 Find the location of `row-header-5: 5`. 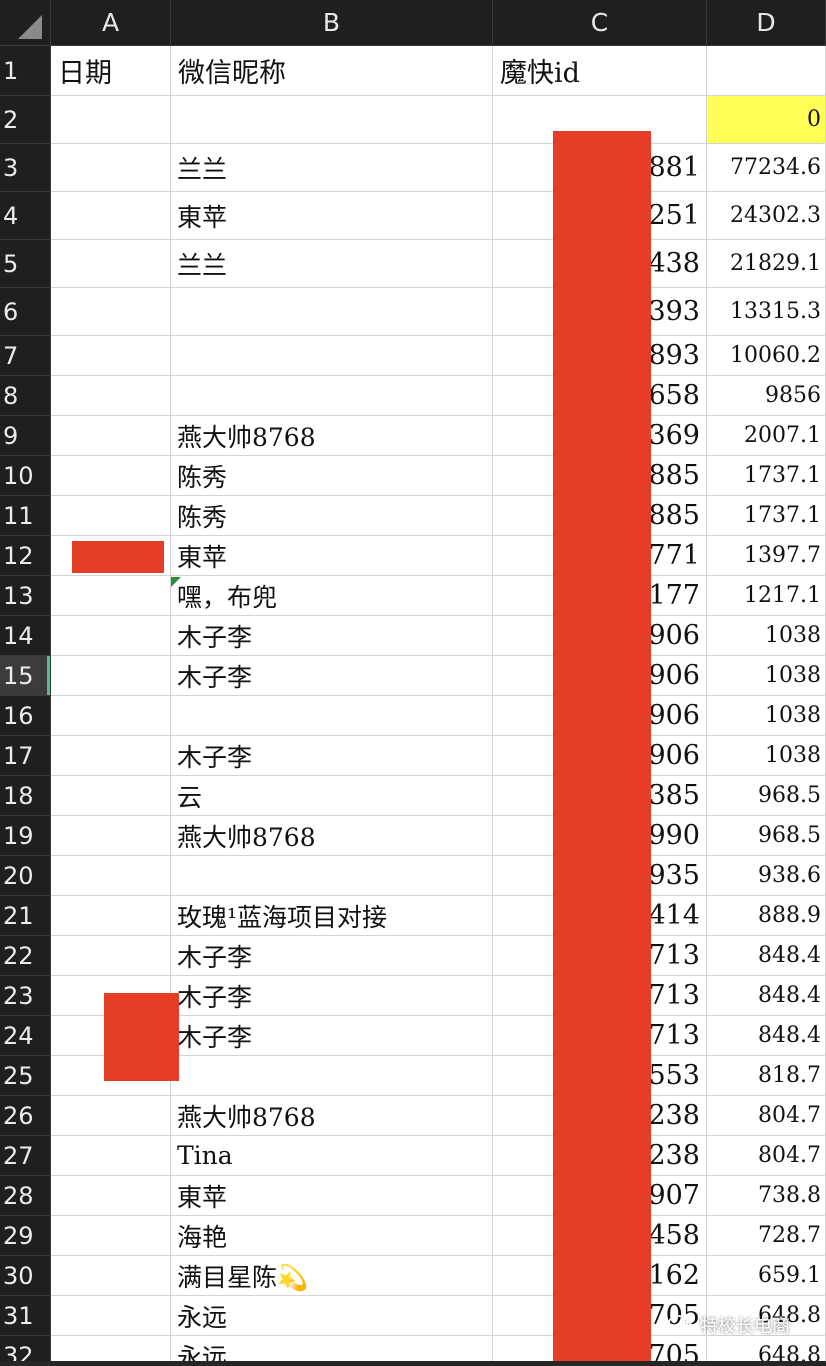

row-header-5: 5 is located at coordinates (25, 264).